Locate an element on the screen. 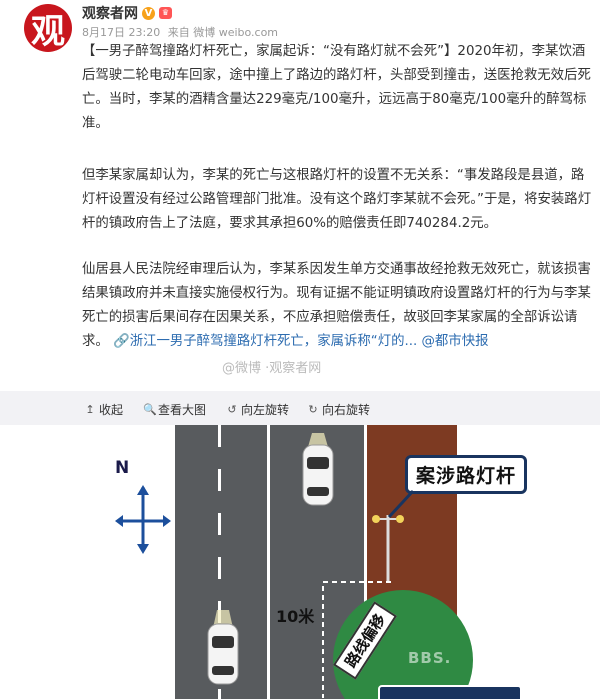 This screenshot has width=600, height=699. post-header: 观 观察者网 V ♛ 8月17日 23:20 来自 微博 weibo.com is located at coordinates (300, 26).